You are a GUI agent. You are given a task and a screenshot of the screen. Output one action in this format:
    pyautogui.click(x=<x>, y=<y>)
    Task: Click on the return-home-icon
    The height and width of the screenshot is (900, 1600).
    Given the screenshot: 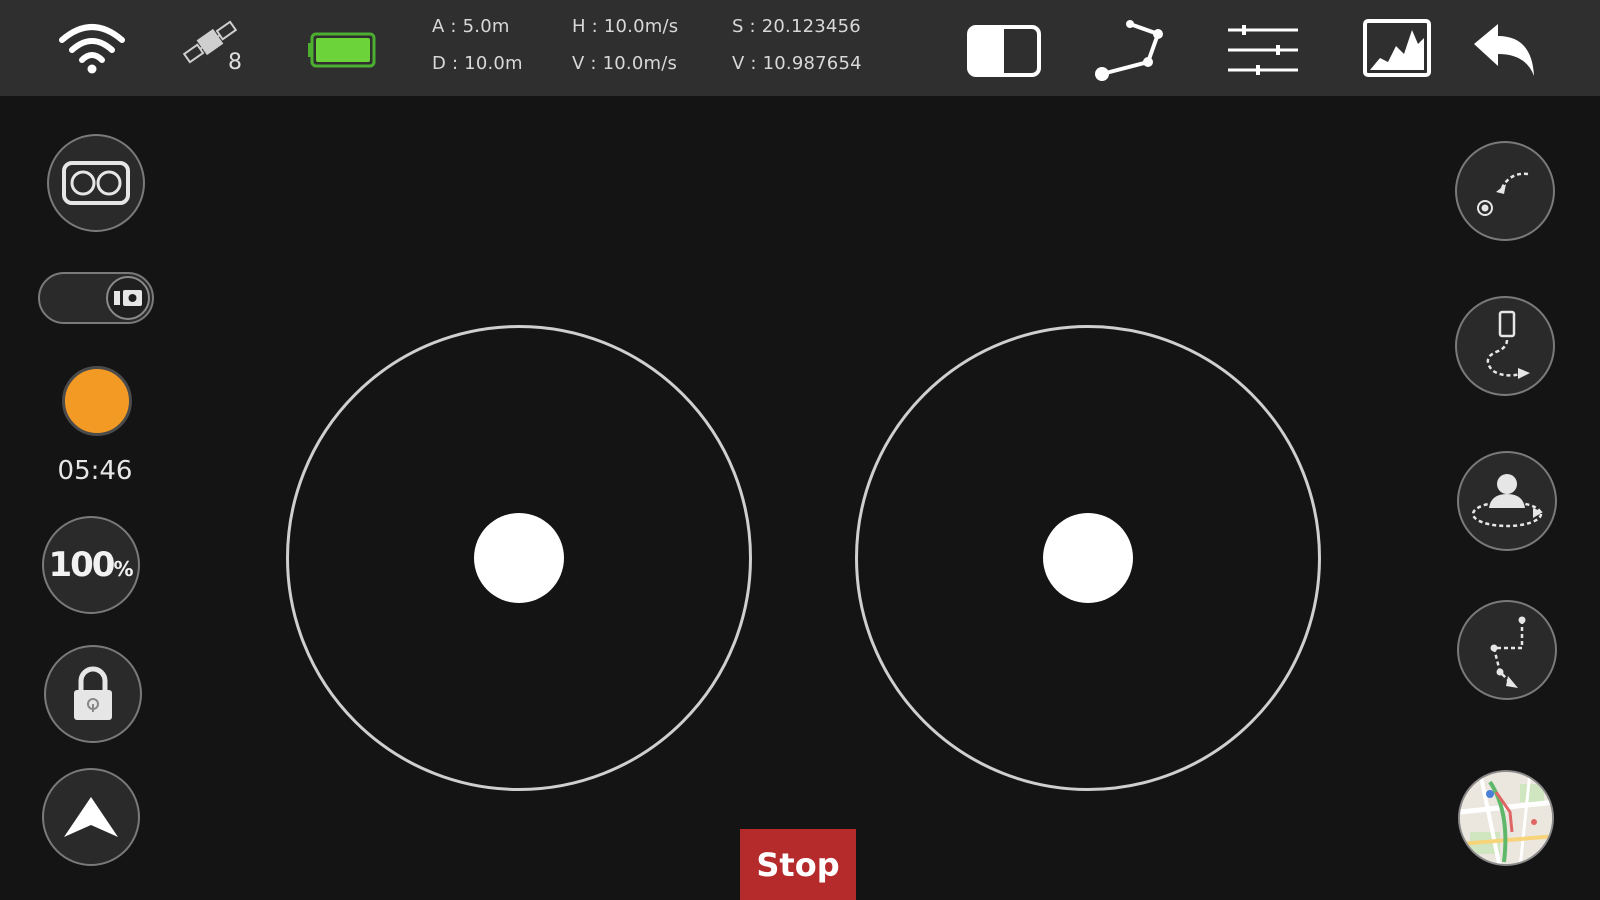 What is the action you would take?
    pyautogui.click(x=1505, y=191)
    